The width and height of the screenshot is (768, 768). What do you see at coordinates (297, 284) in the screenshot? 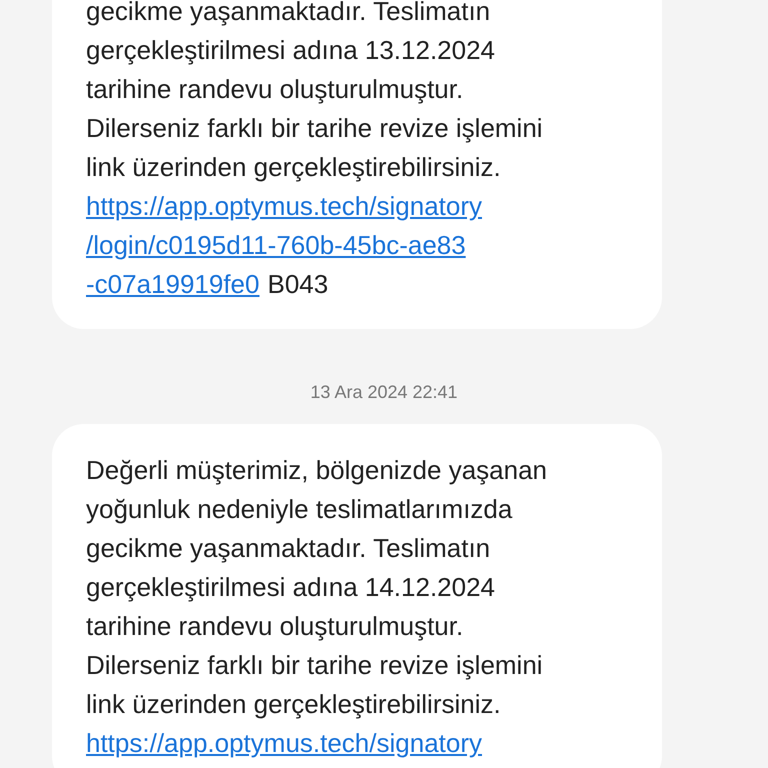
I see `message-code: B043` at bounding box center [297, 284].